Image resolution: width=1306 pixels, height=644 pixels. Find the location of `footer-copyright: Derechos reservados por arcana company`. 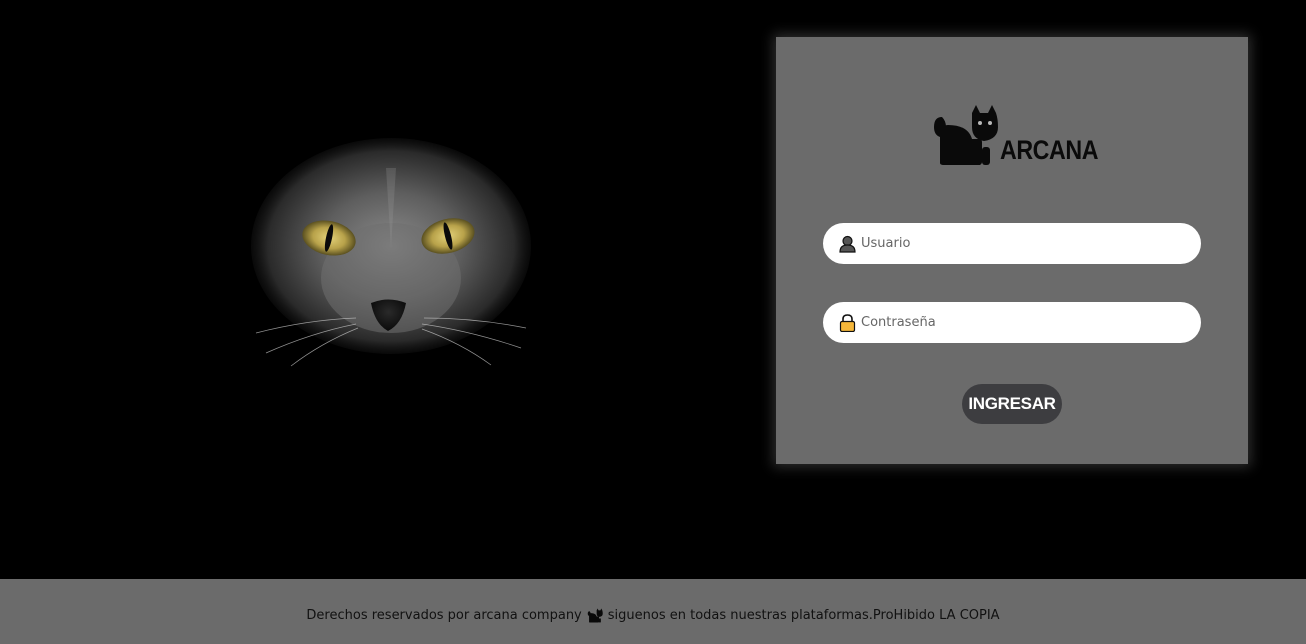

footer-copyright: Derechos reservados por arcana company is located at coordinates (444, 615).